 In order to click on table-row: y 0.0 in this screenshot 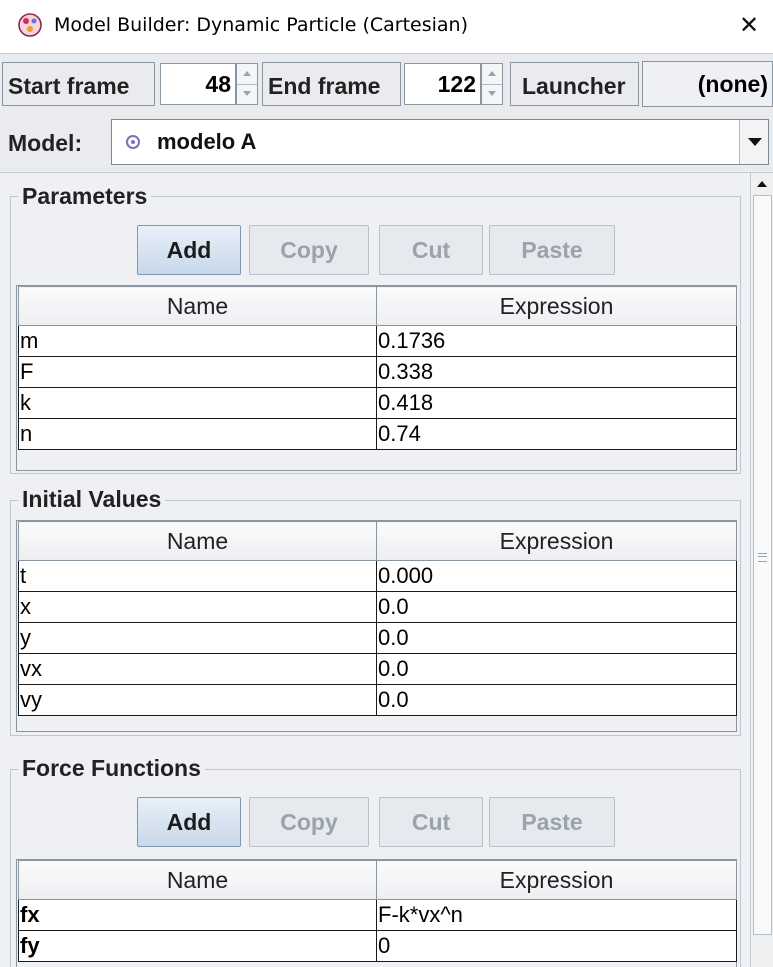, I will do `click(377, 638)`.